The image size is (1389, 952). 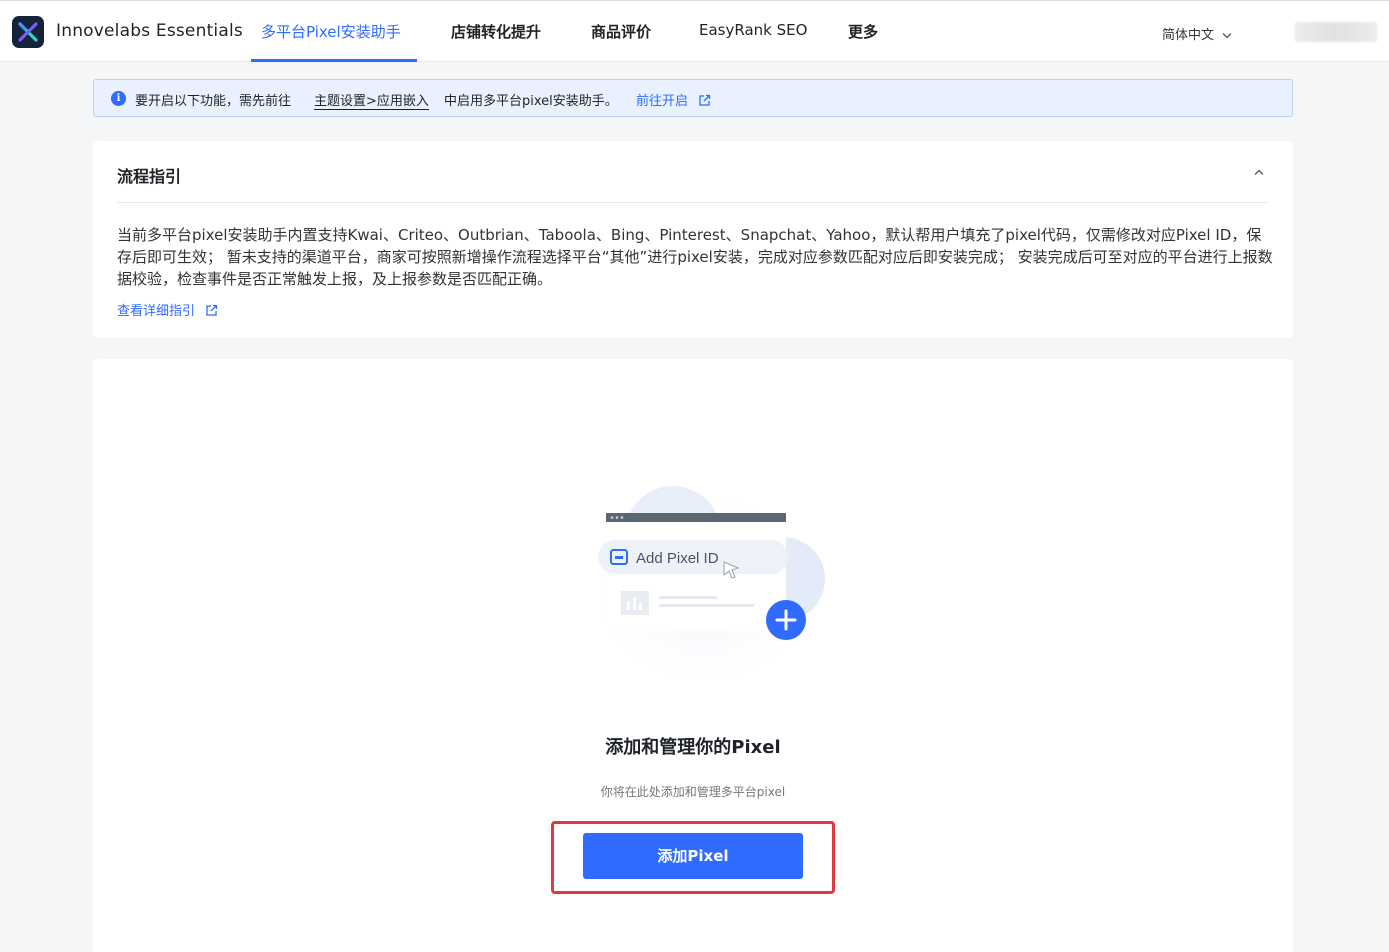 I want to click on banner-text-before: 要开启以下功能，需先前往, so click(x=213, y=101).